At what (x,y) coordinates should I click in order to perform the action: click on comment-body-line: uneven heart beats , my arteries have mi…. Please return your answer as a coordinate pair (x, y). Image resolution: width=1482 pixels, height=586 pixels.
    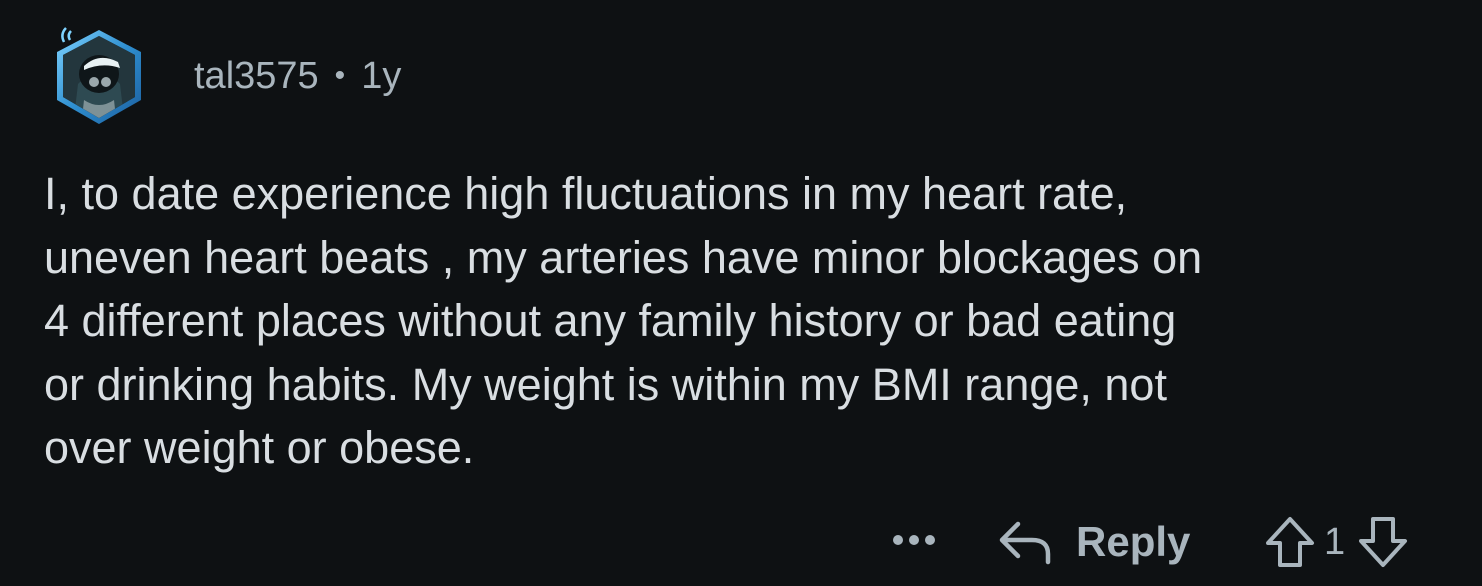
    Looking at the image, I should click on (623, 257).